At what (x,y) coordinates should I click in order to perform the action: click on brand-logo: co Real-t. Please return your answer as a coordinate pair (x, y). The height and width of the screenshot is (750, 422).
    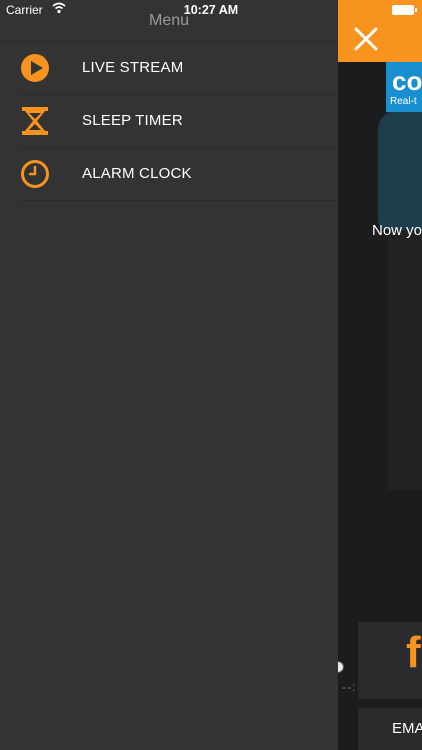
    Looking at the image, I should click on (404, 87).